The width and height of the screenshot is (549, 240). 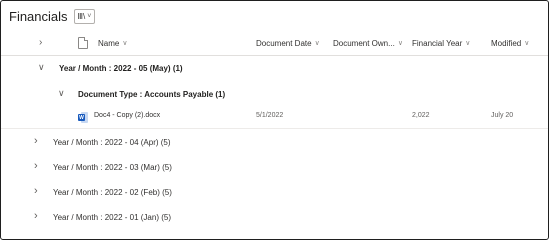 What do you see at coordinates (274, 128) in the screenshot?
I see `row-divider` at bounding box center [274, 128].